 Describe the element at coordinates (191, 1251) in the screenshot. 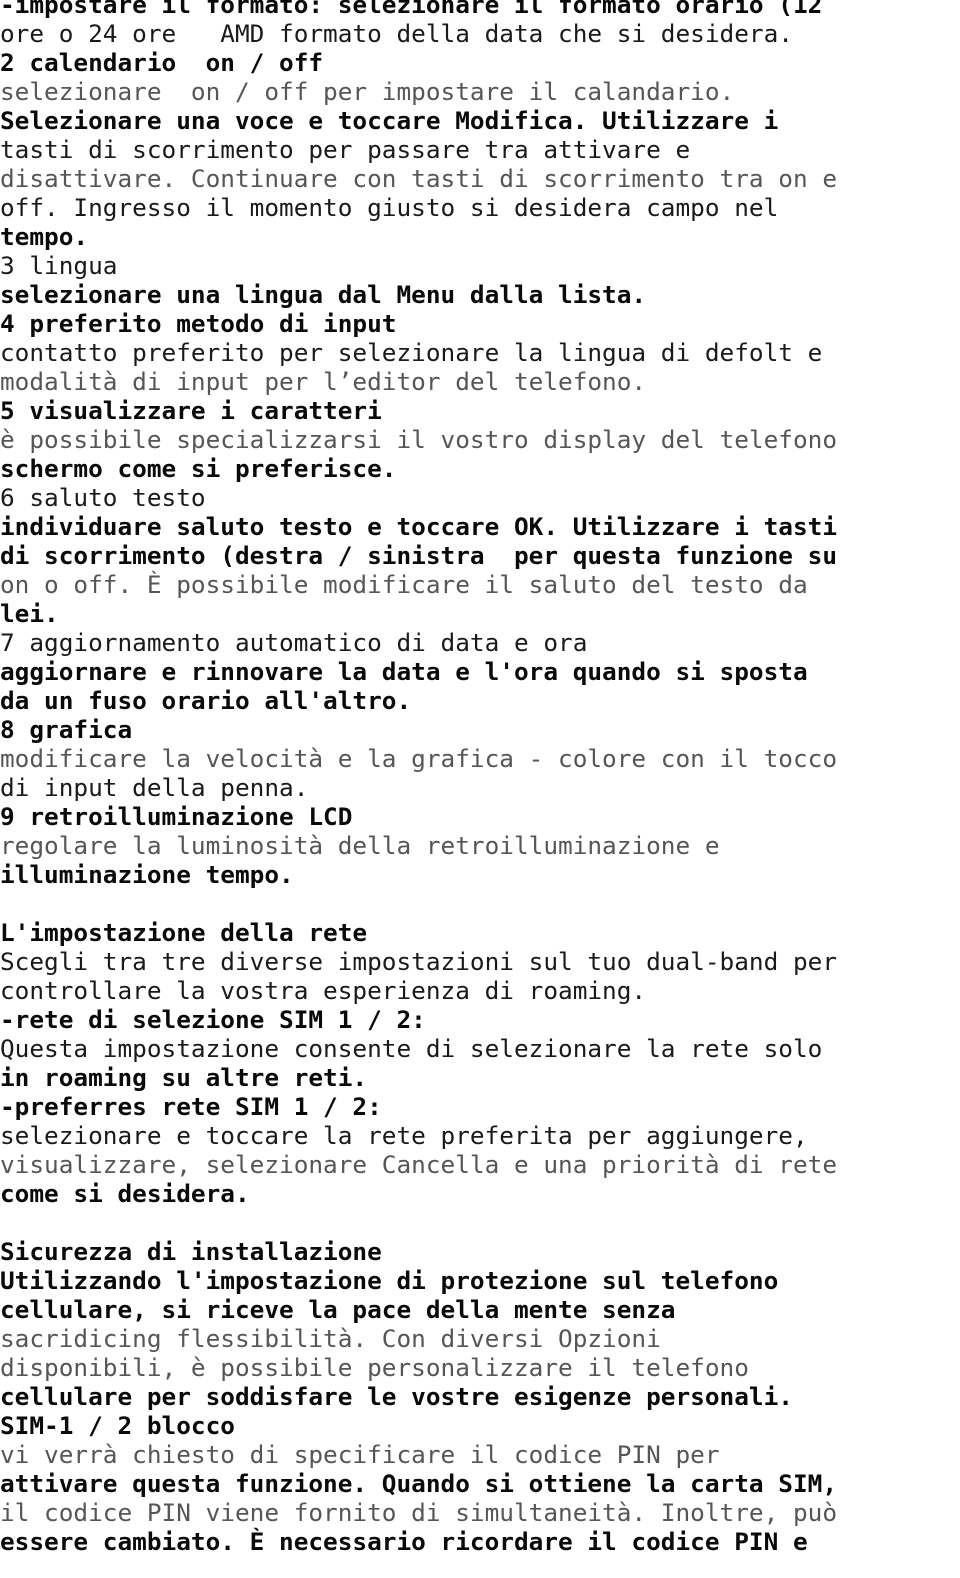

I see `document-text-line: Sicurezza di installazione` at that location.